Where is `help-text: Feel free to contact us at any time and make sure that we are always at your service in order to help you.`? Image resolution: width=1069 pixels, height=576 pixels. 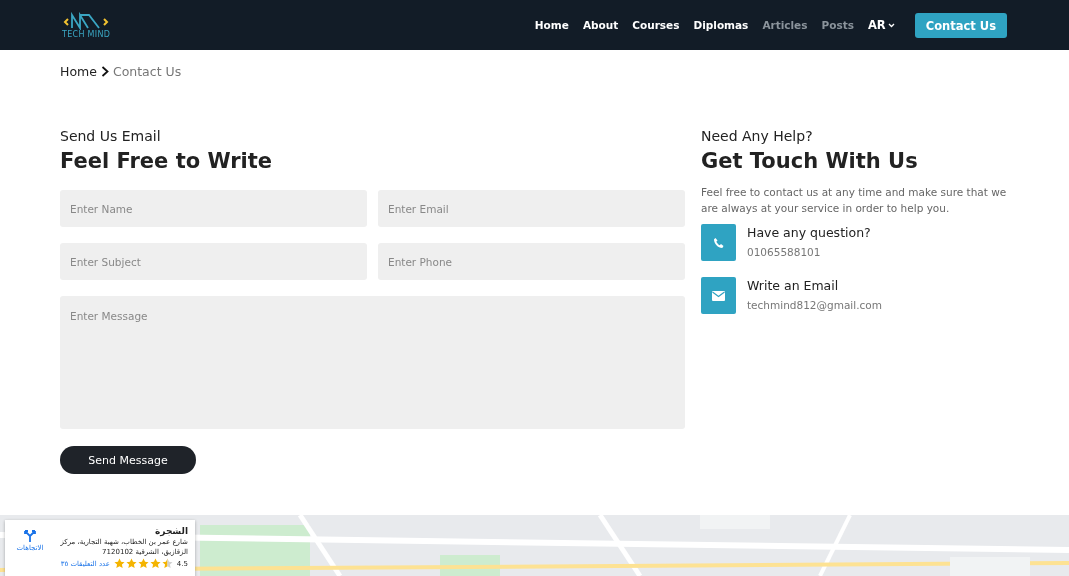
help-text: Feel free to contact us at any time and make sure that we are always at your service in order to help you. is located at coordinates (854, 200).